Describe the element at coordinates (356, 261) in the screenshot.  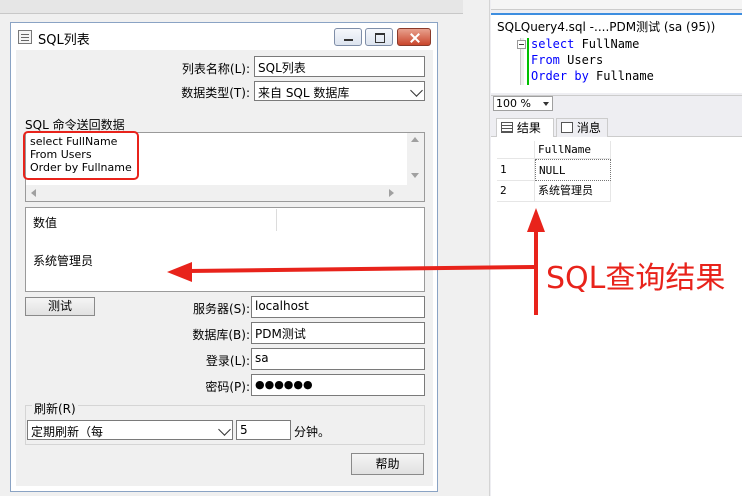
I see `annotation-arrows` at that location.